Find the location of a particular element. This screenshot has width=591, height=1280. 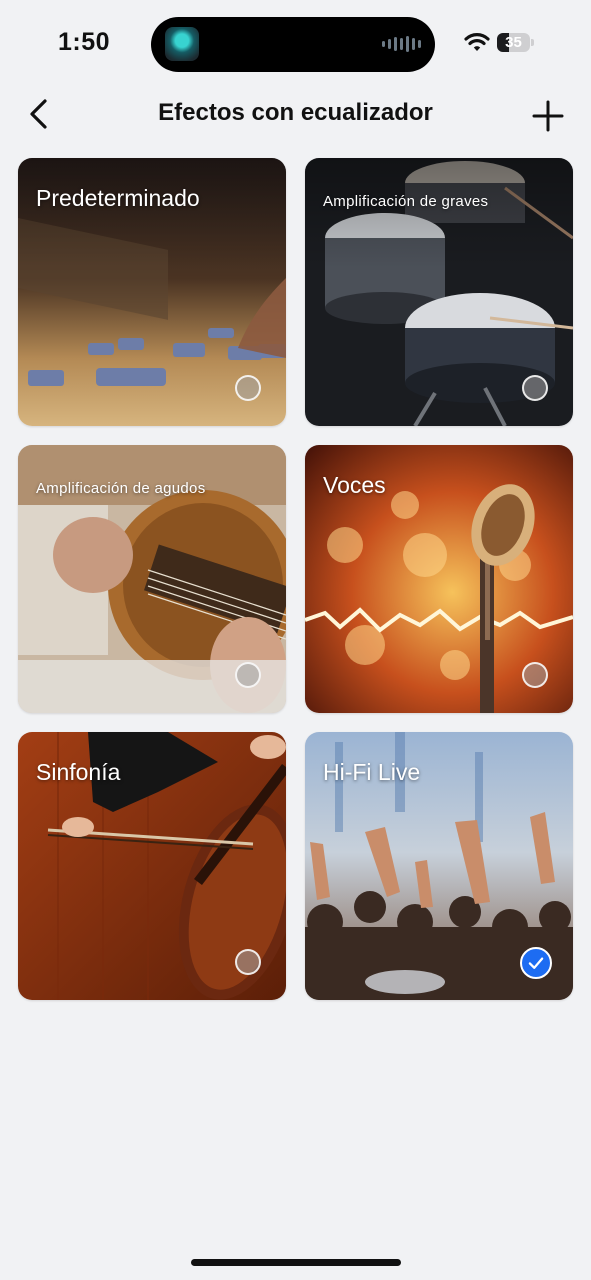

preset-card-amplificacion-agudos: Amplificación de agudos is located at coordinates (152, 579).